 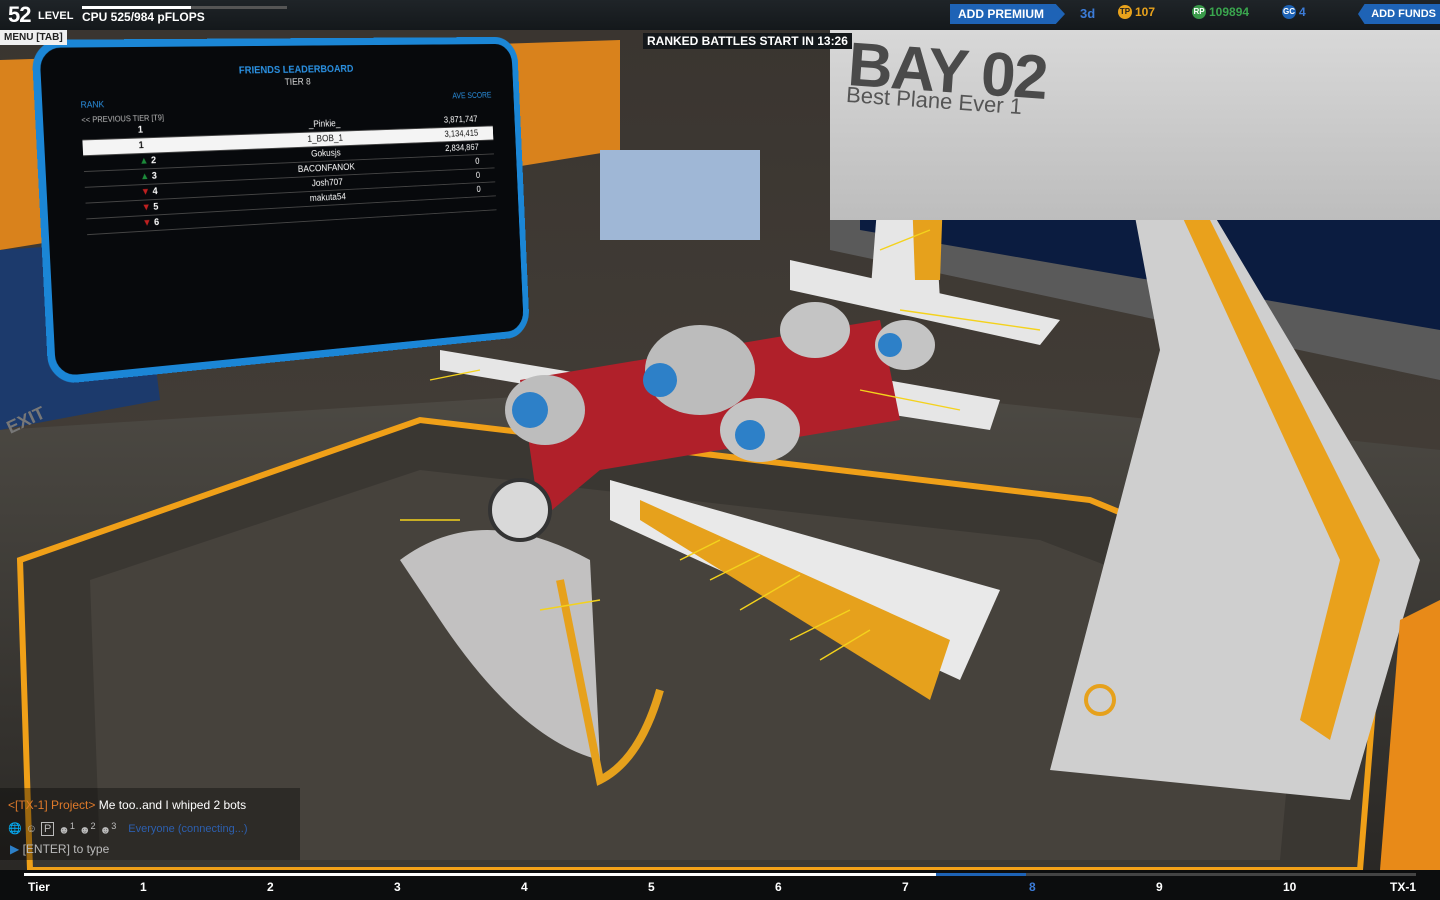 What do you see at coordinates (153, 161) in the screenshot?
I see `leaderboard-rank-value: 2` at bounding box center [153, 161].